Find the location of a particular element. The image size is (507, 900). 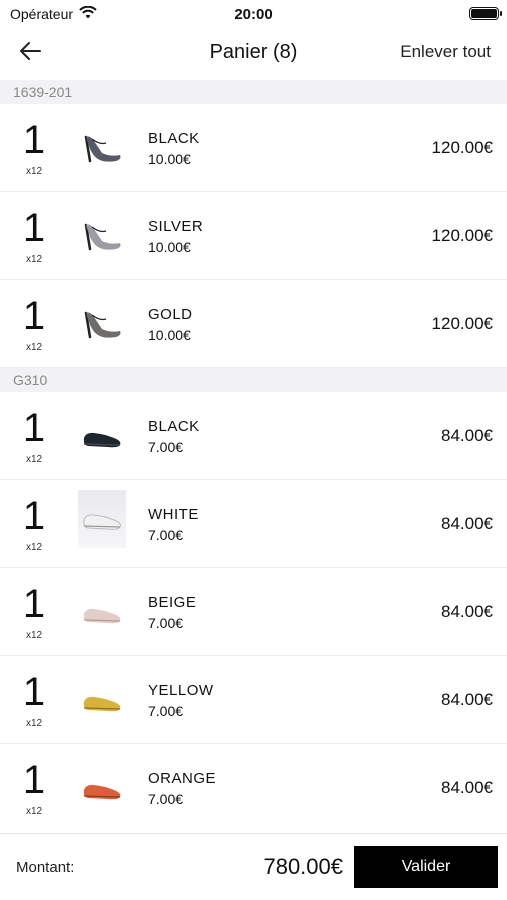

status-time: 20:00 is located at coordinates (253, 14).